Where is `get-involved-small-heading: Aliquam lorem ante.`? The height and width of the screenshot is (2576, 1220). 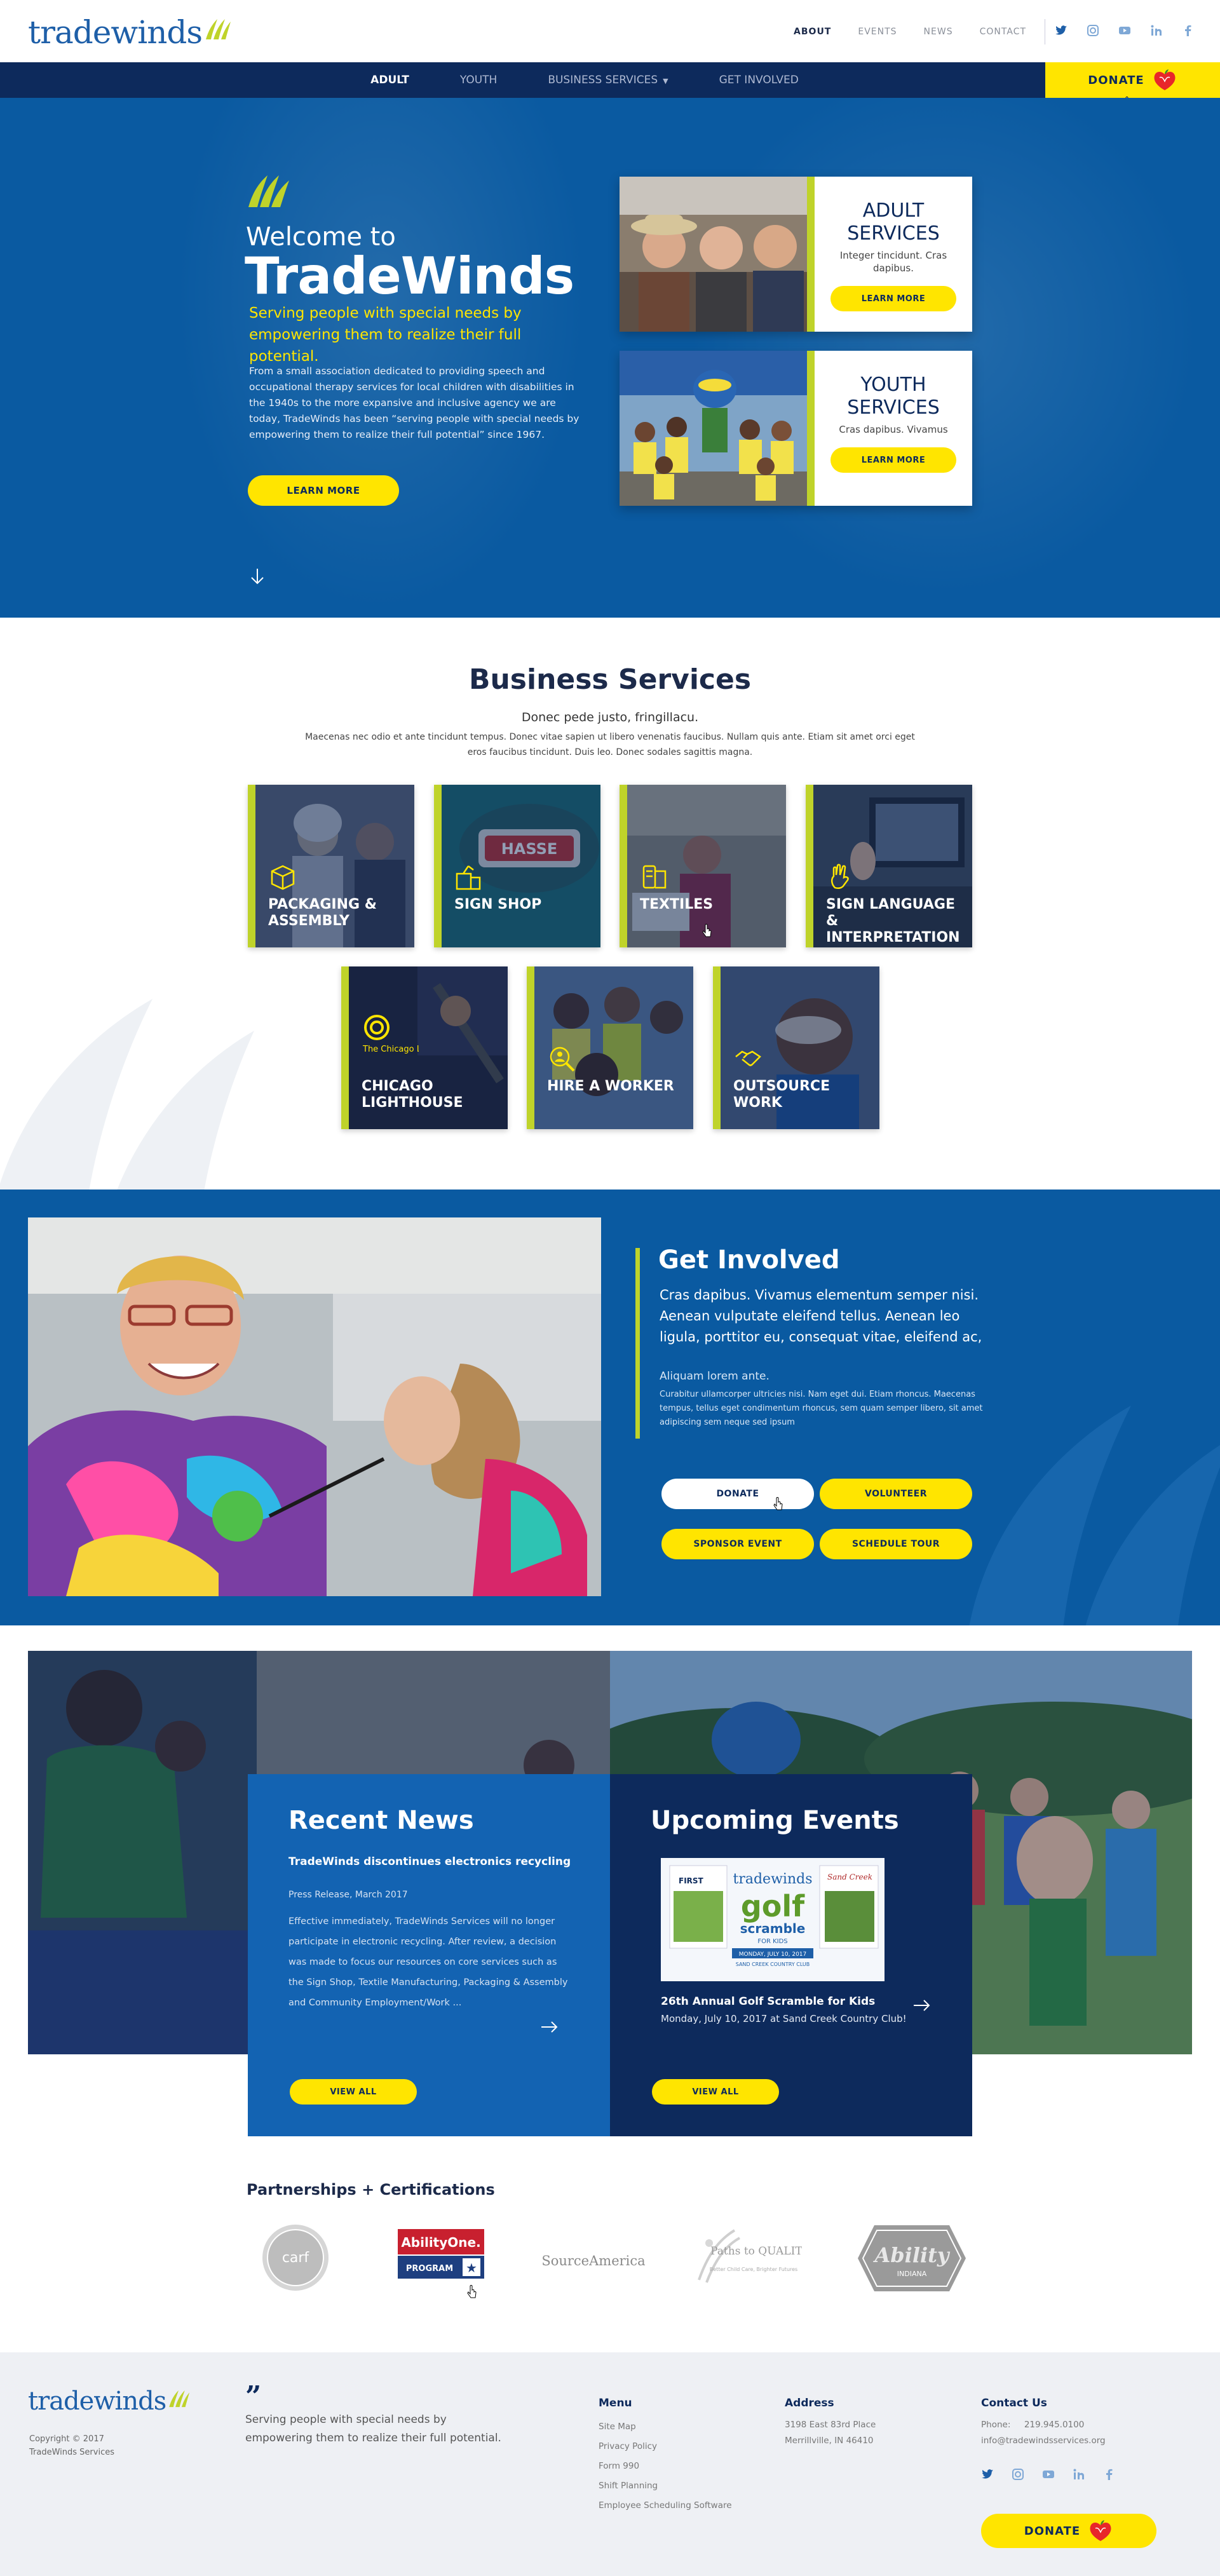 get-involved-small-heading: Aliquam lorem ante. is located at coordinates (714, 1376).